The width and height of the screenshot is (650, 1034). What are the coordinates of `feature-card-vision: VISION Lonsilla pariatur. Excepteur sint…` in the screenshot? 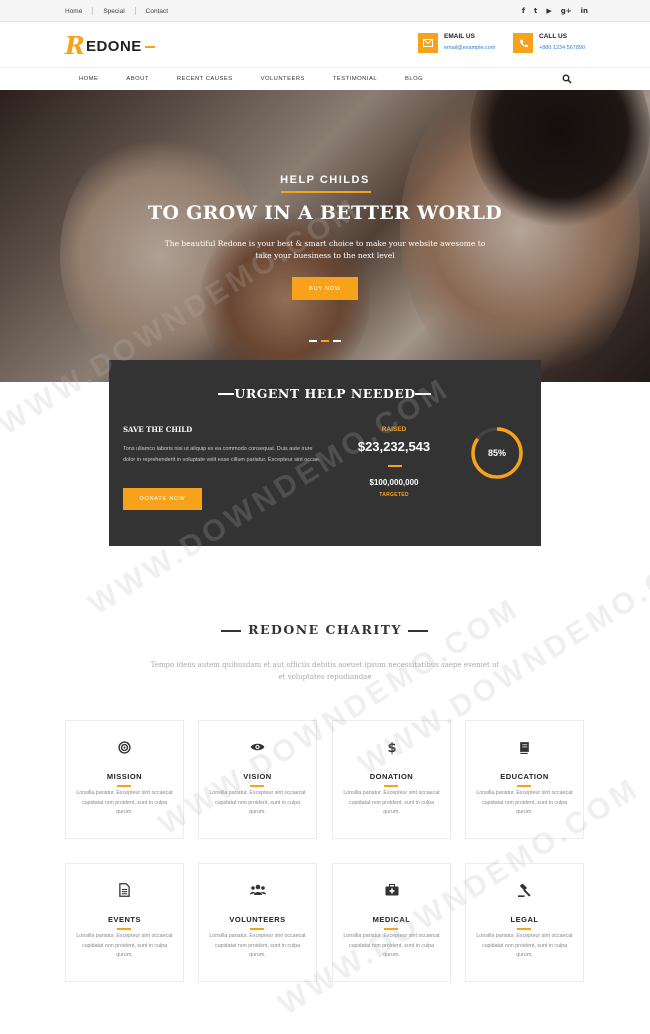 It's located at (257, 779).